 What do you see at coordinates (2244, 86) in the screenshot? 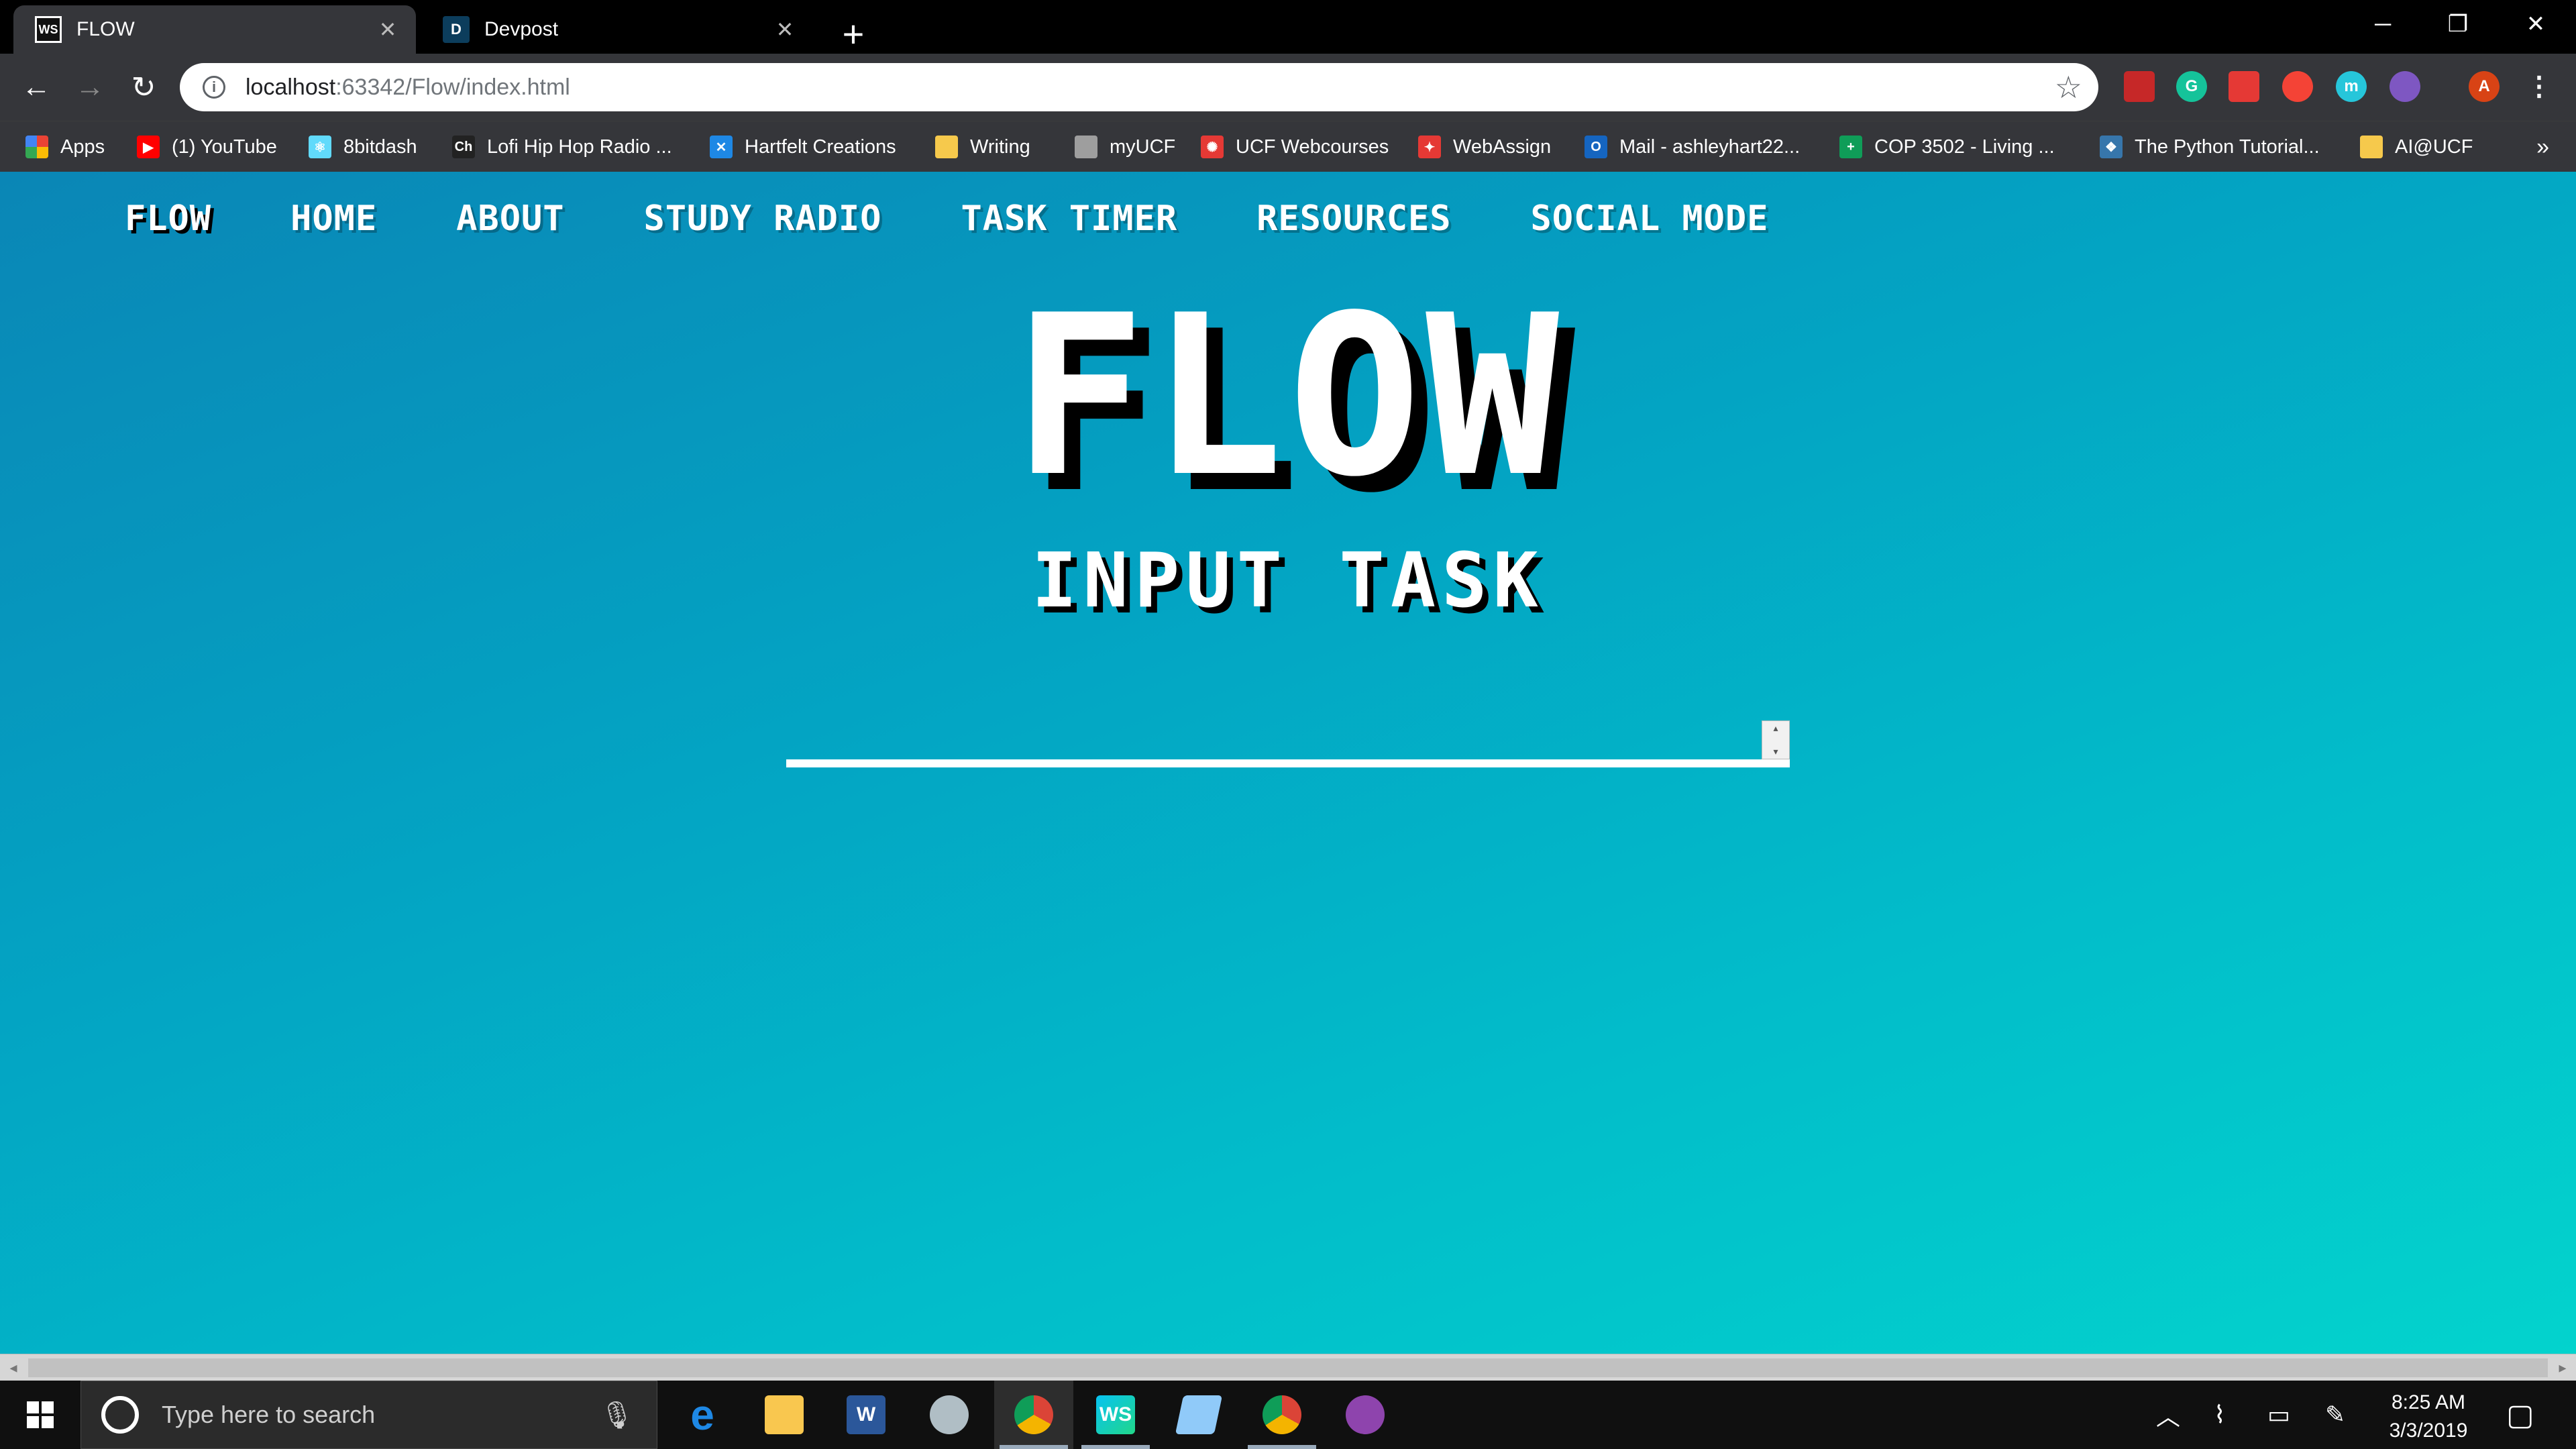
I see `bookmark-extension-icon` at bounding box center [2244, 86].